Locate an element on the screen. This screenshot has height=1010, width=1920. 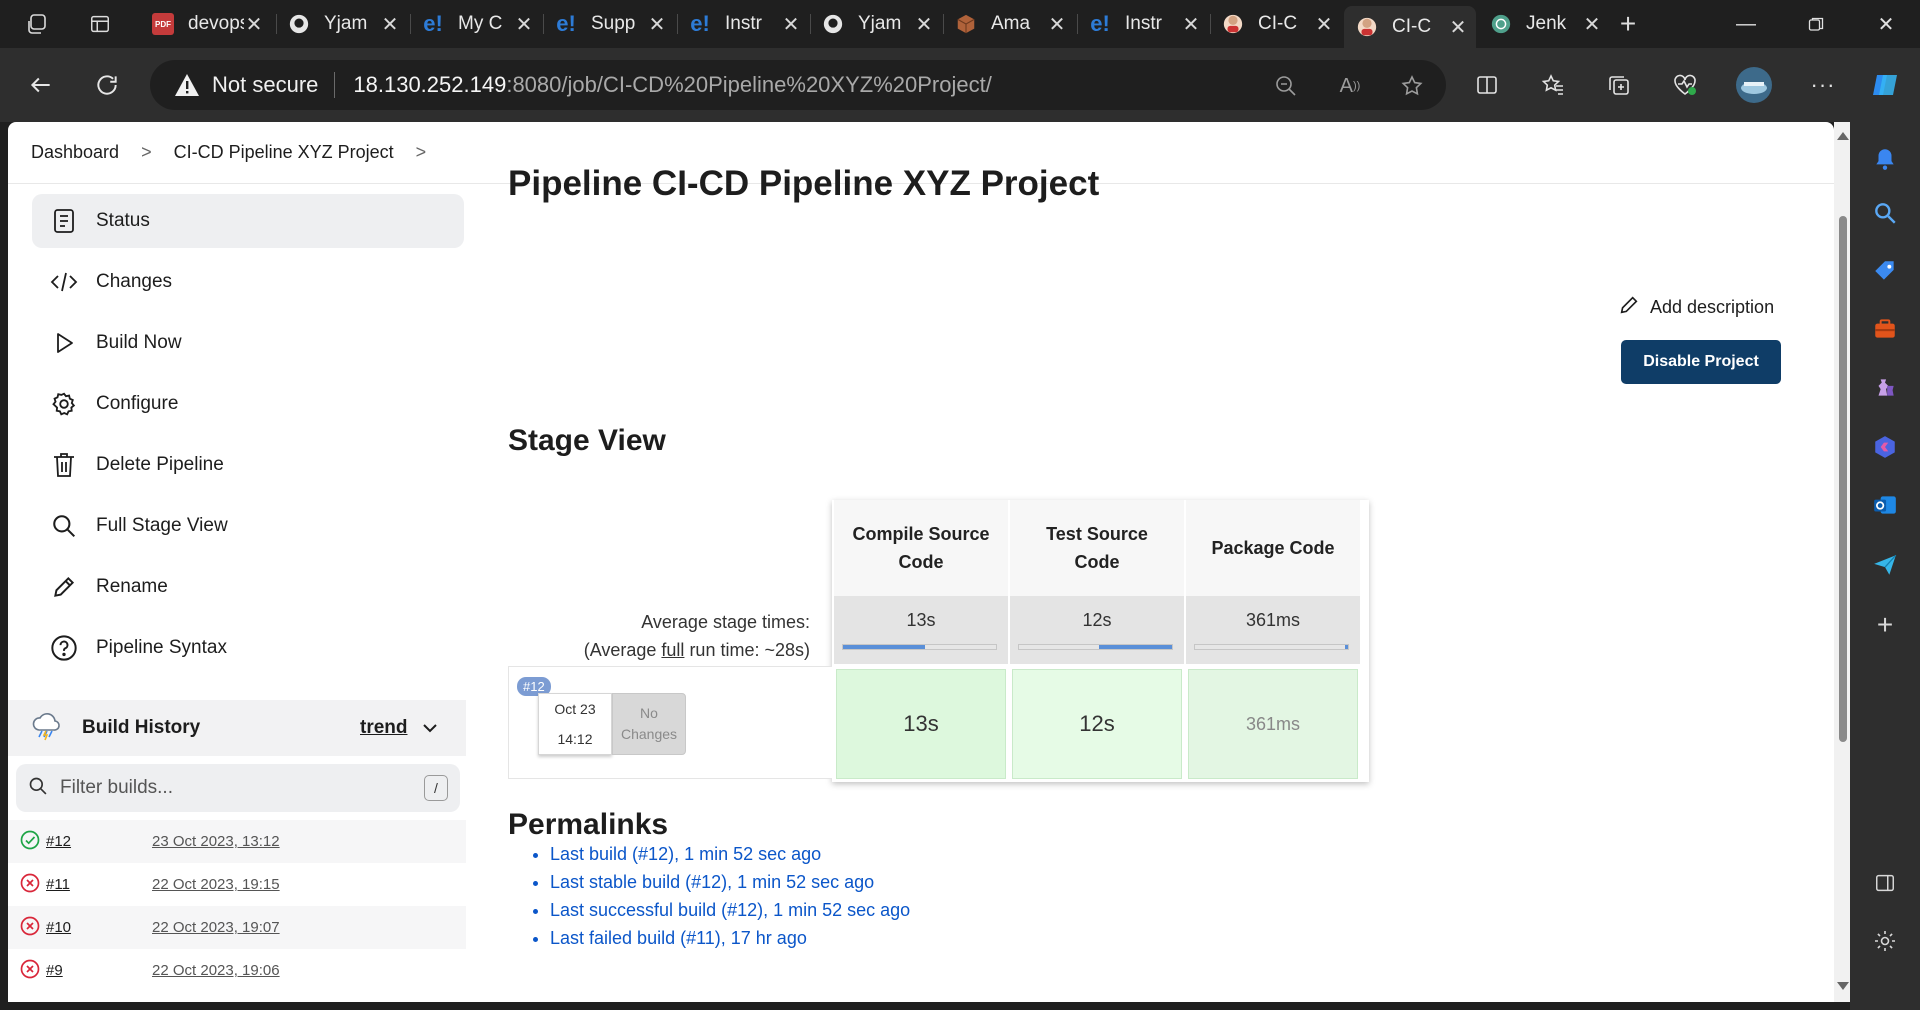
build-row: #9 22 Oct 2023, 19:06 is located at coordinates (237, 970).